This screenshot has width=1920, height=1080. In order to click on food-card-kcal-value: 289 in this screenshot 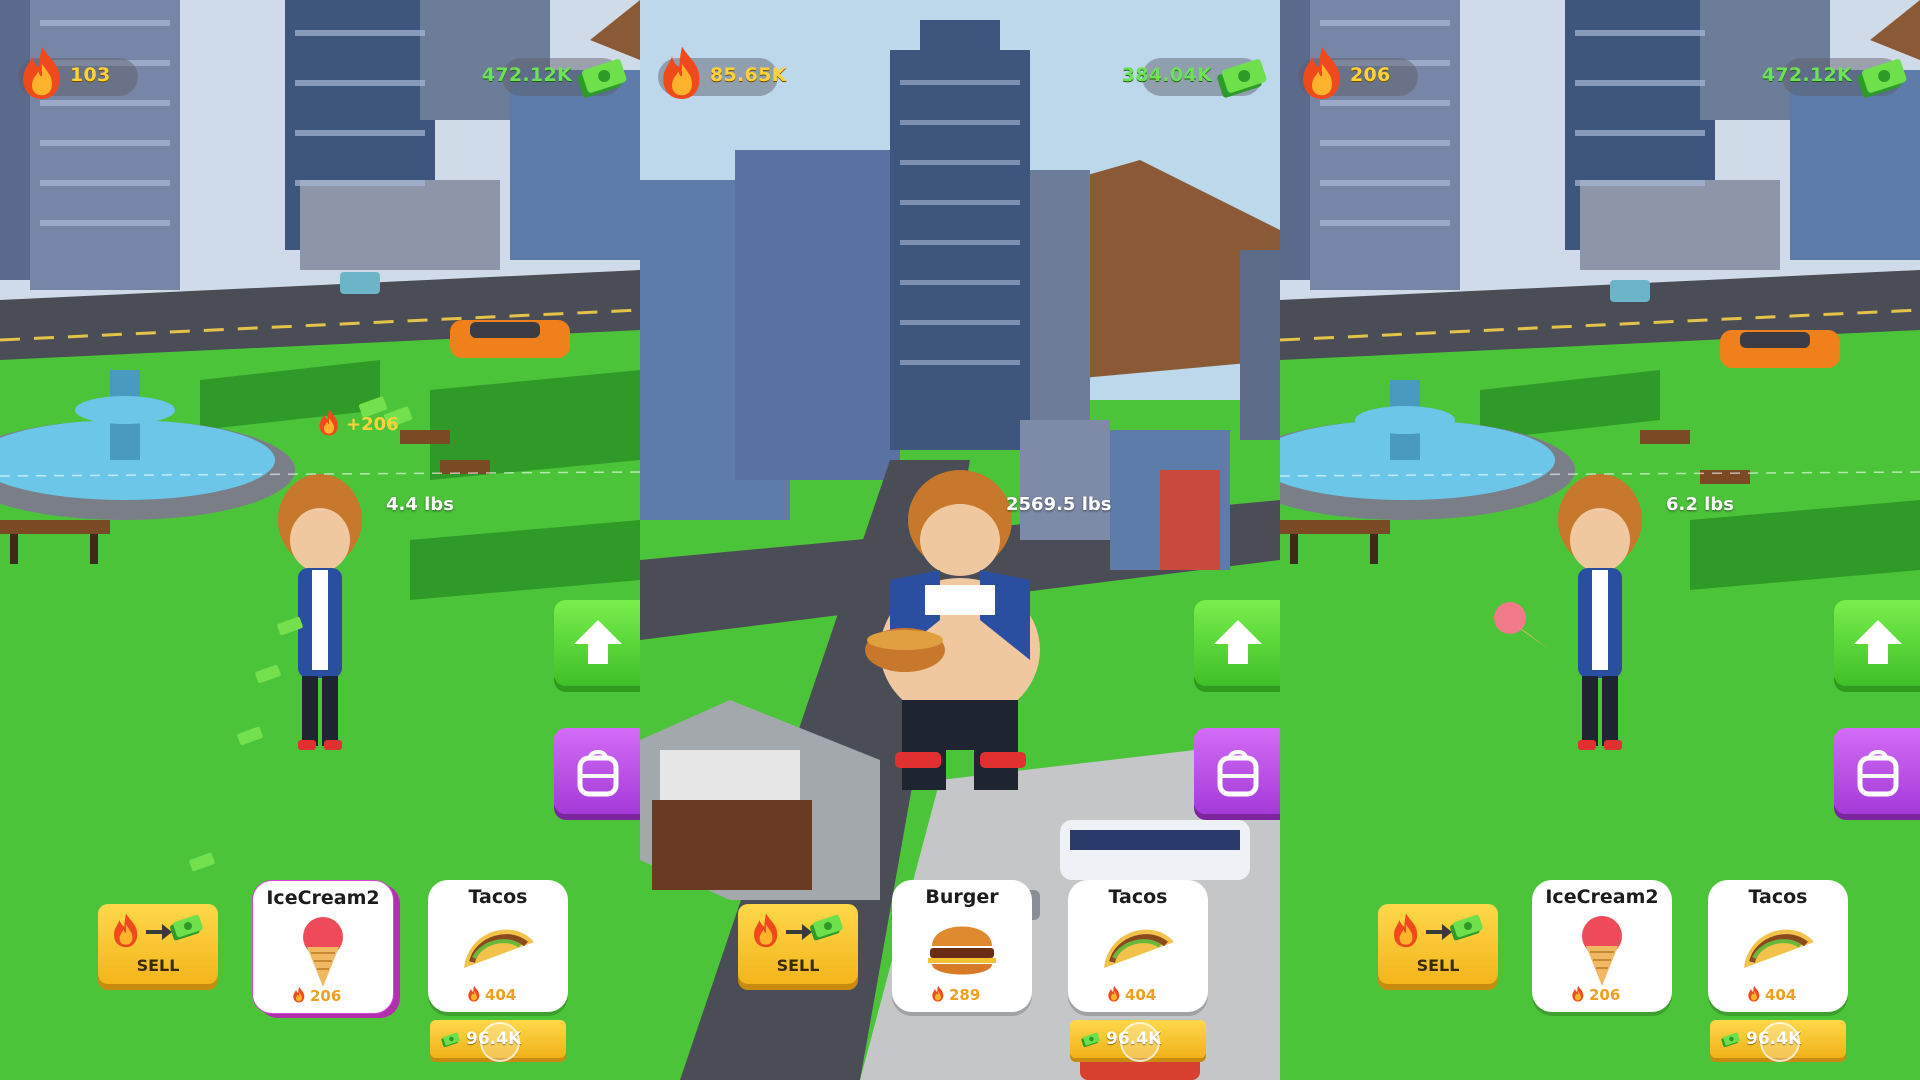, I will do `click(965, 995)`.